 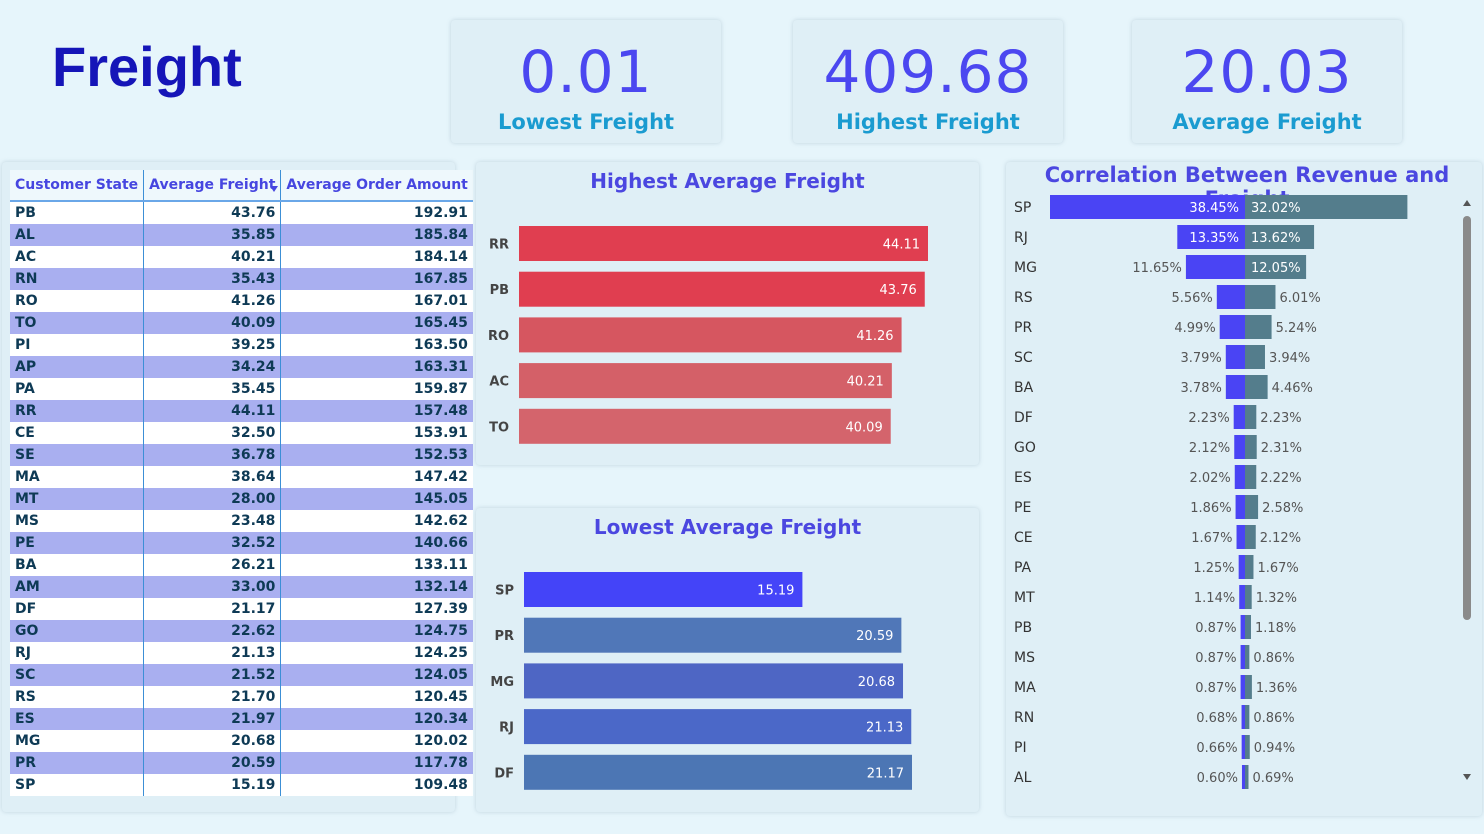 I want to click on scrollbar-thumb, so click(x=1467, y=418).